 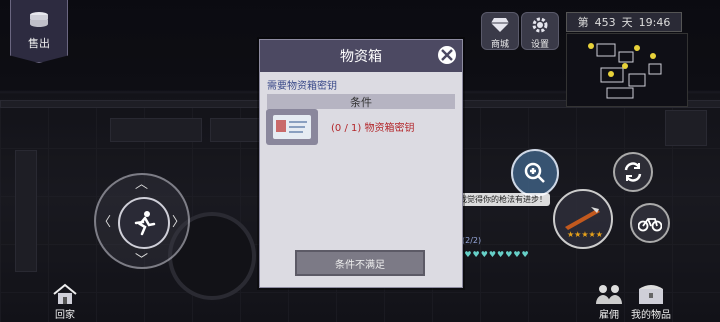 I want to click on bicycle-icon, so click(x=650, y=225).